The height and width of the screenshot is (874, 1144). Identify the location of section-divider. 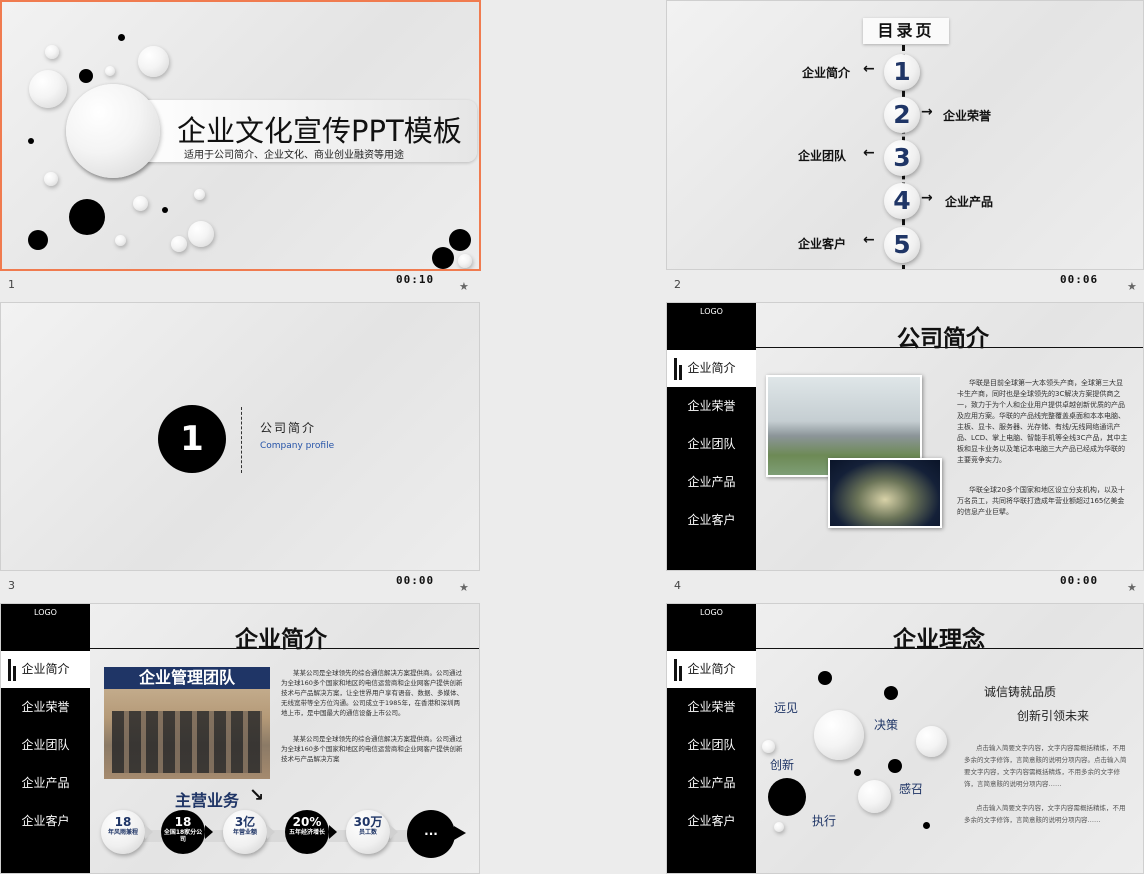
(241, 440).